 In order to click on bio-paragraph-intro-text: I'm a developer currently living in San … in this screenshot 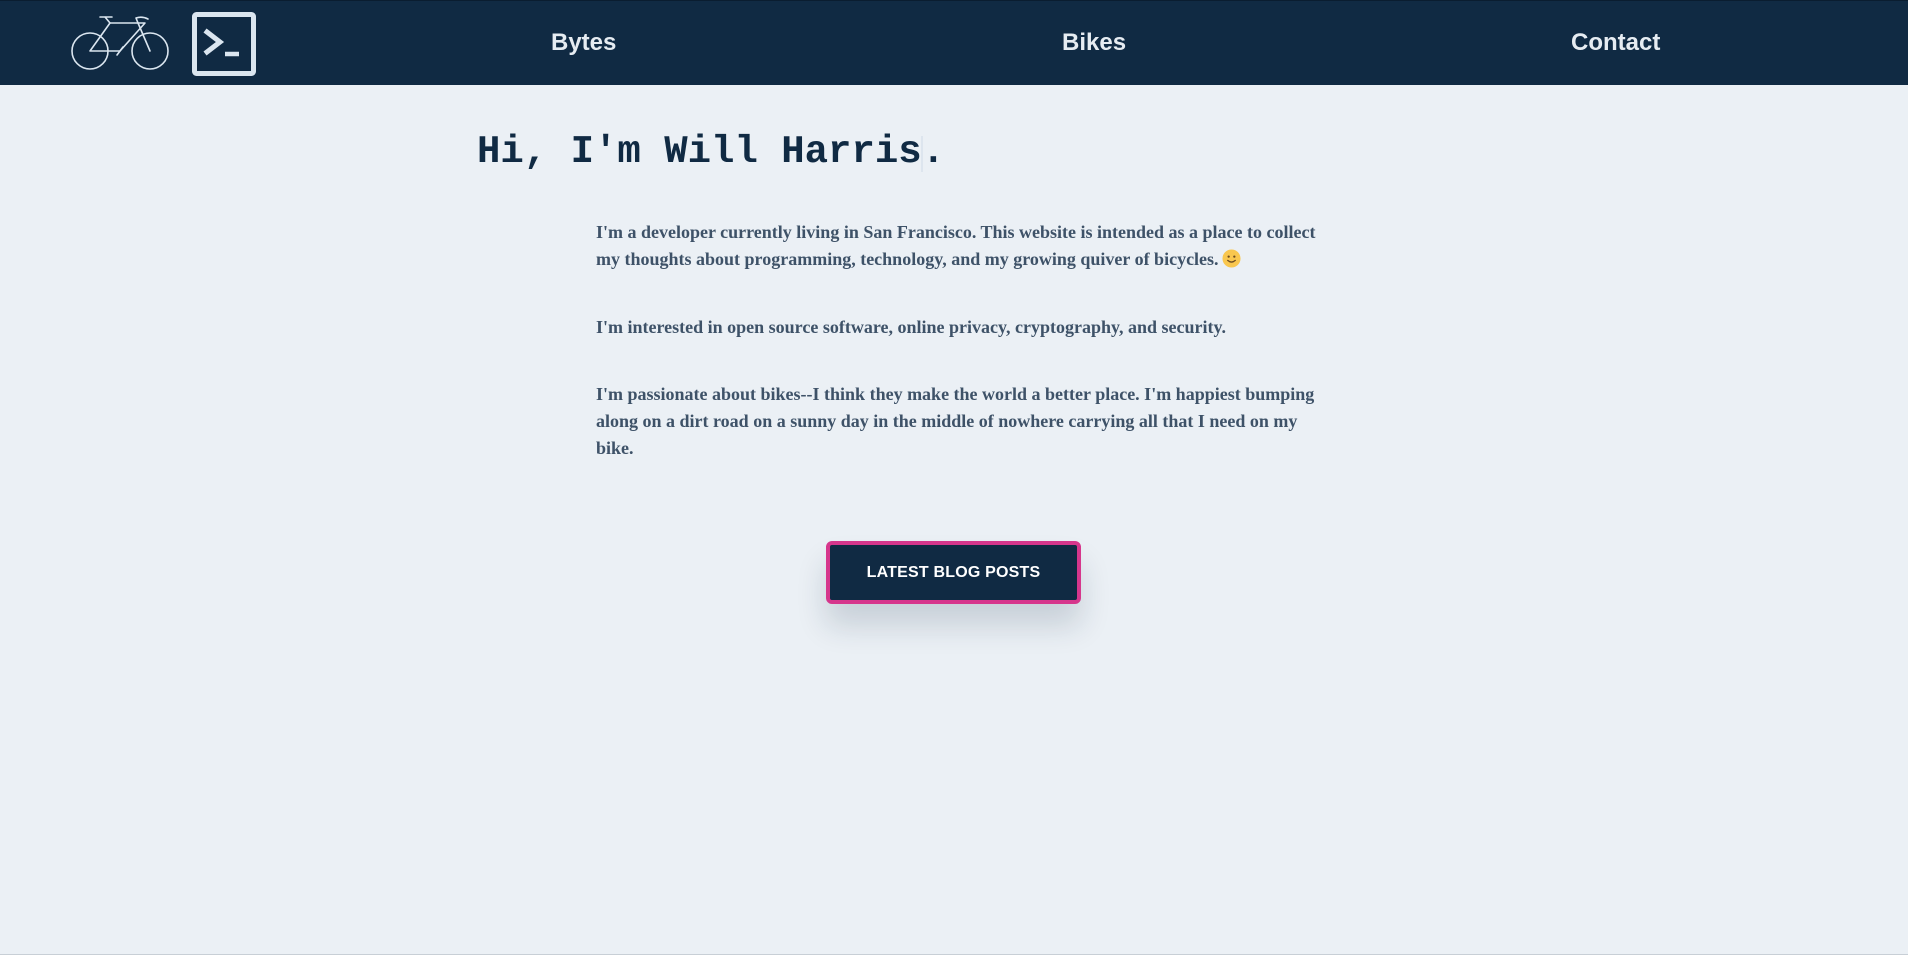, I will do `click(956, 245)`.